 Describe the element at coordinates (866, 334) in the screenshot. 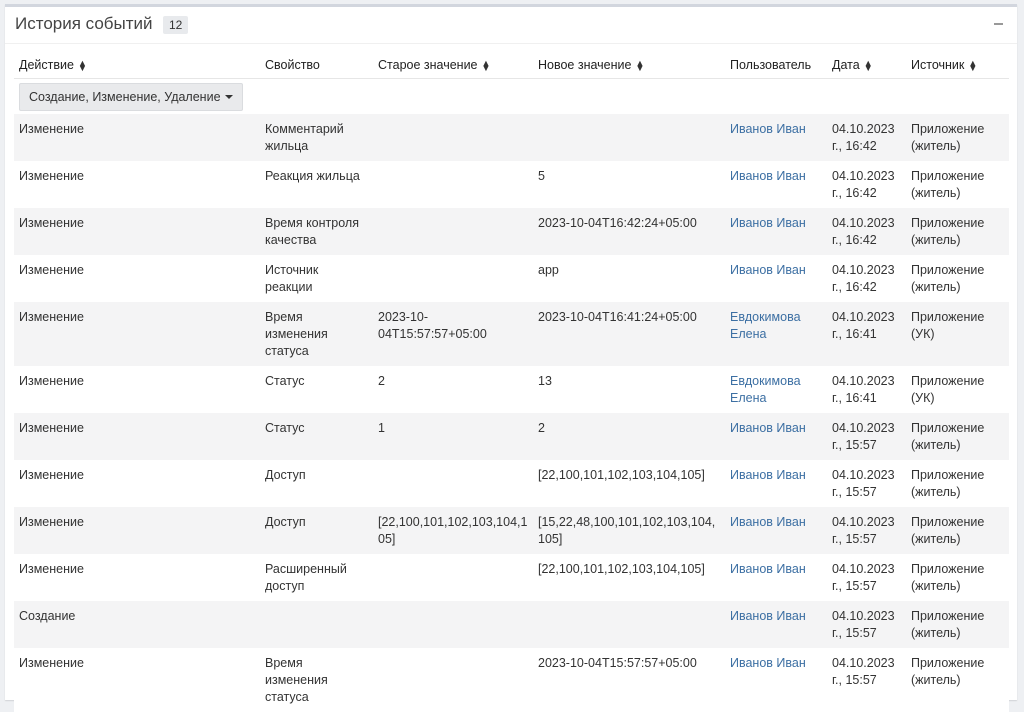

I see `cell-date: 04.10.2023 г., 16:41` at that location.